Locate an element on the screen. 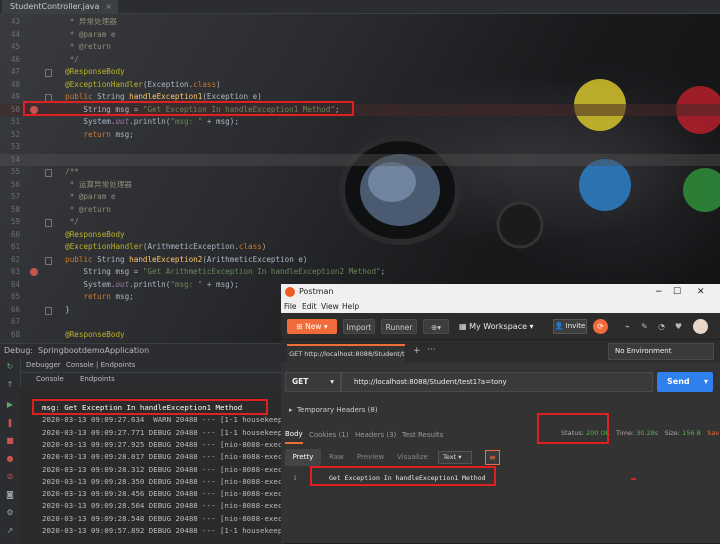  line-number: 67 is located at coordinates (12, 322).